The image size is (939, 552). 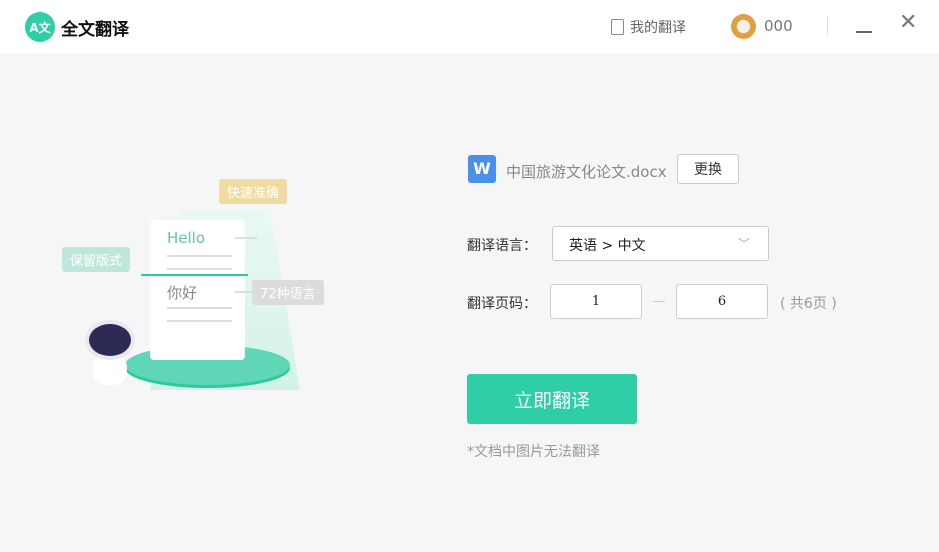 I want to click on tag-layout: 保留版式, so click(x=96, y=259).